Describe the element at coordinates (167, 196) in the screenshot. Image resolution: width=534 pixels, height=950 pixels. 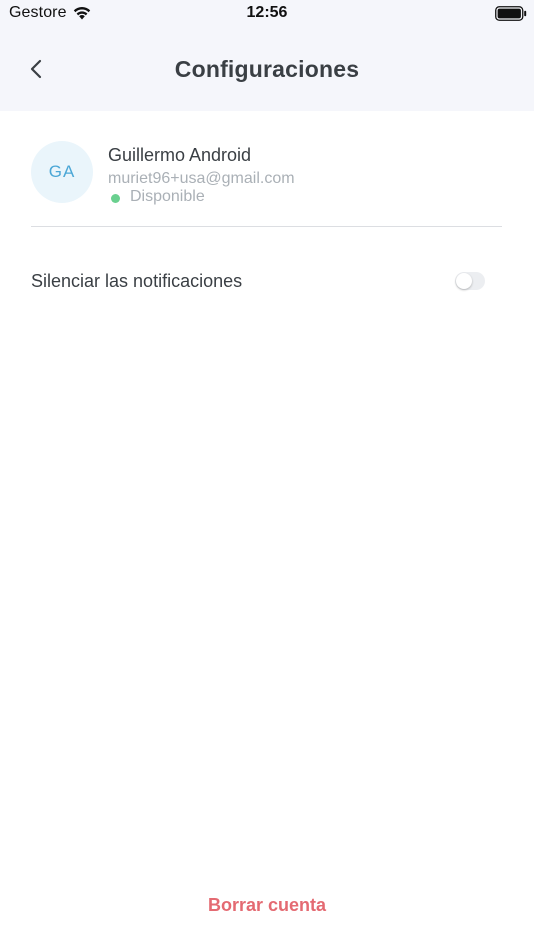
I see `status-text: Disponible` at that location.